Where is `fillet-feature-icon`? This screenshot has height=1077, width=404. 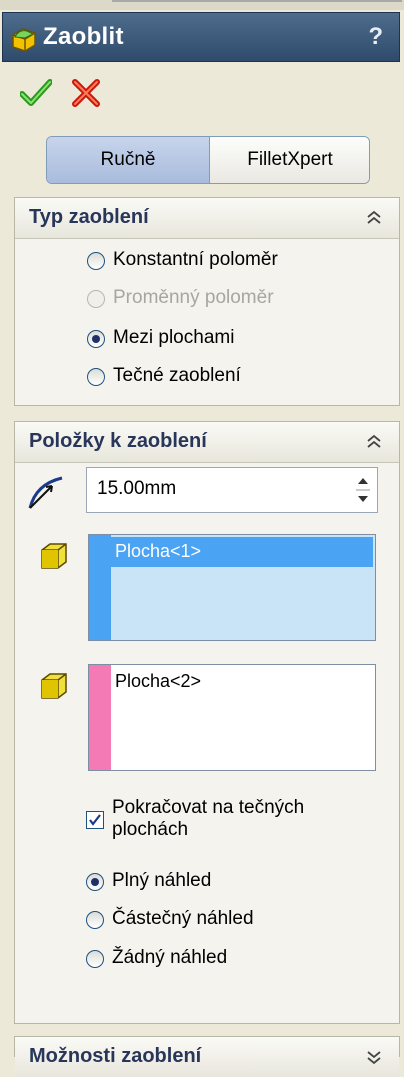
fillet-feature-icon is located at coordinates (24, 40).